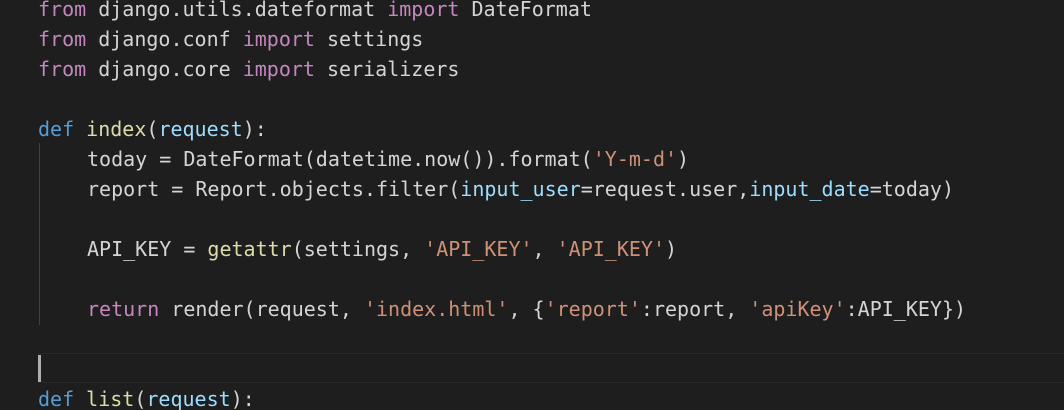 This screenshot has height=410, width=1064. I want to click on keyword-argument: input_user, so click(520, 189).